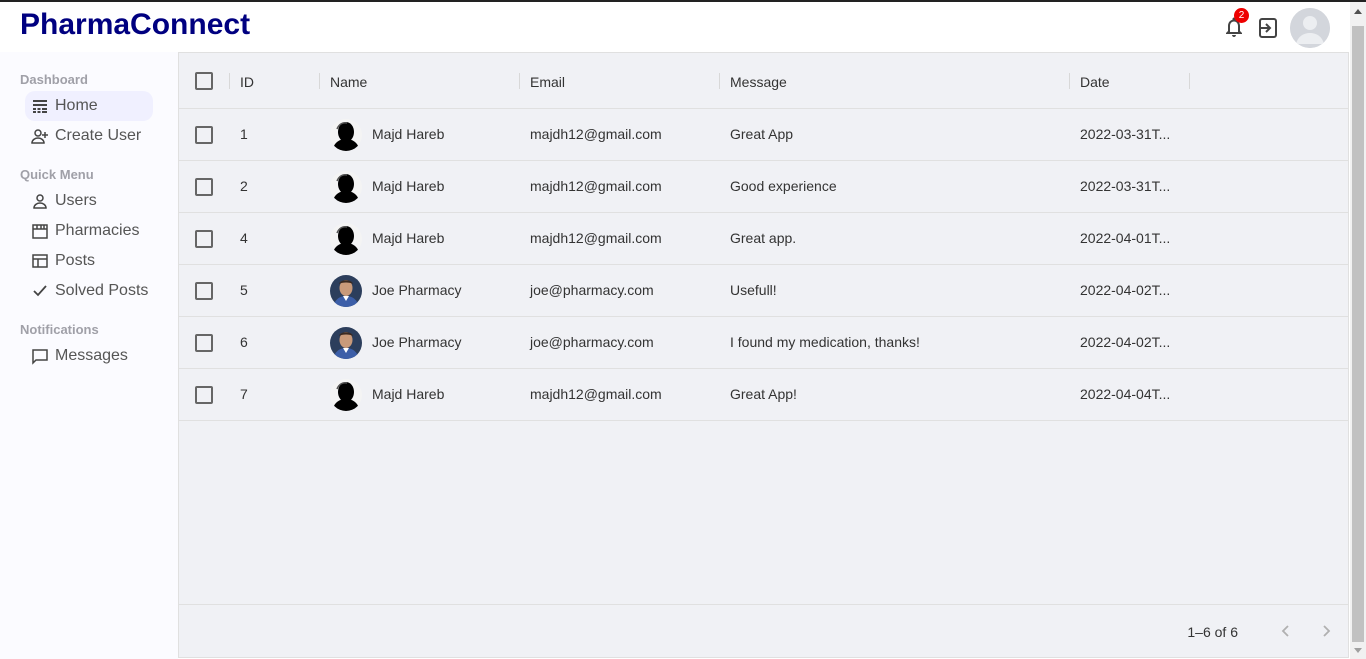  I want to click on app-logo: PharmaConnect, so click(135, 25).